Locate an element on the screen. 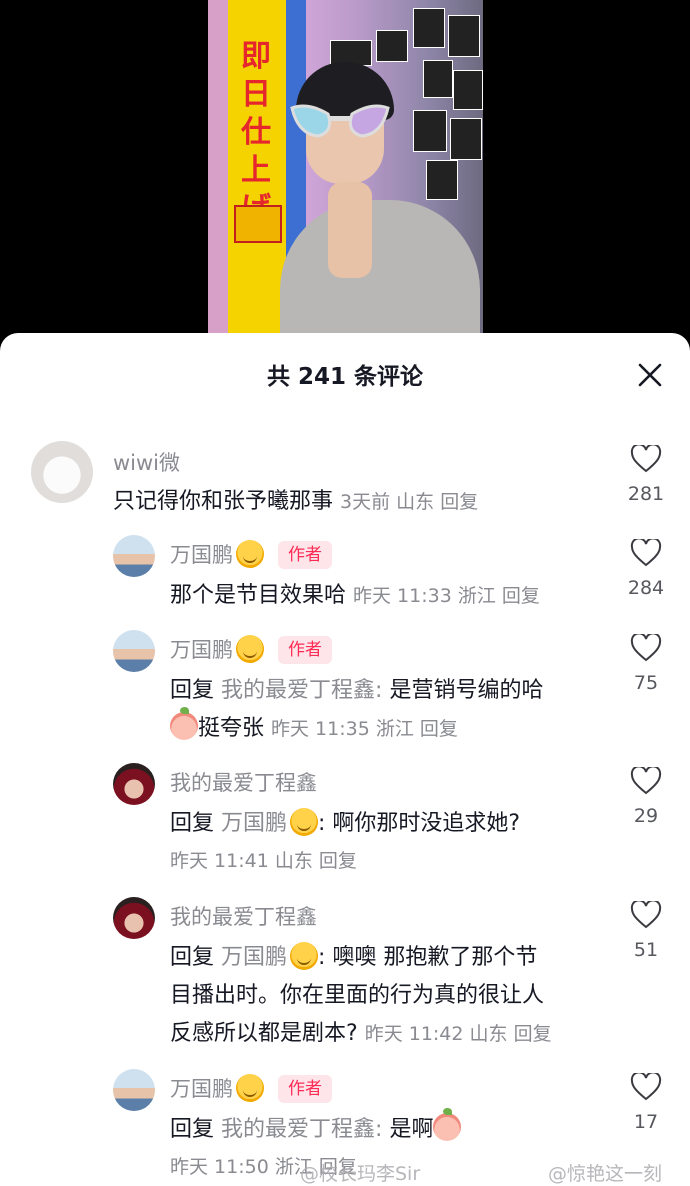 The width and height of the screenshot is (690, 1186). peace-sign-hand is located at coordinates (350, 230).